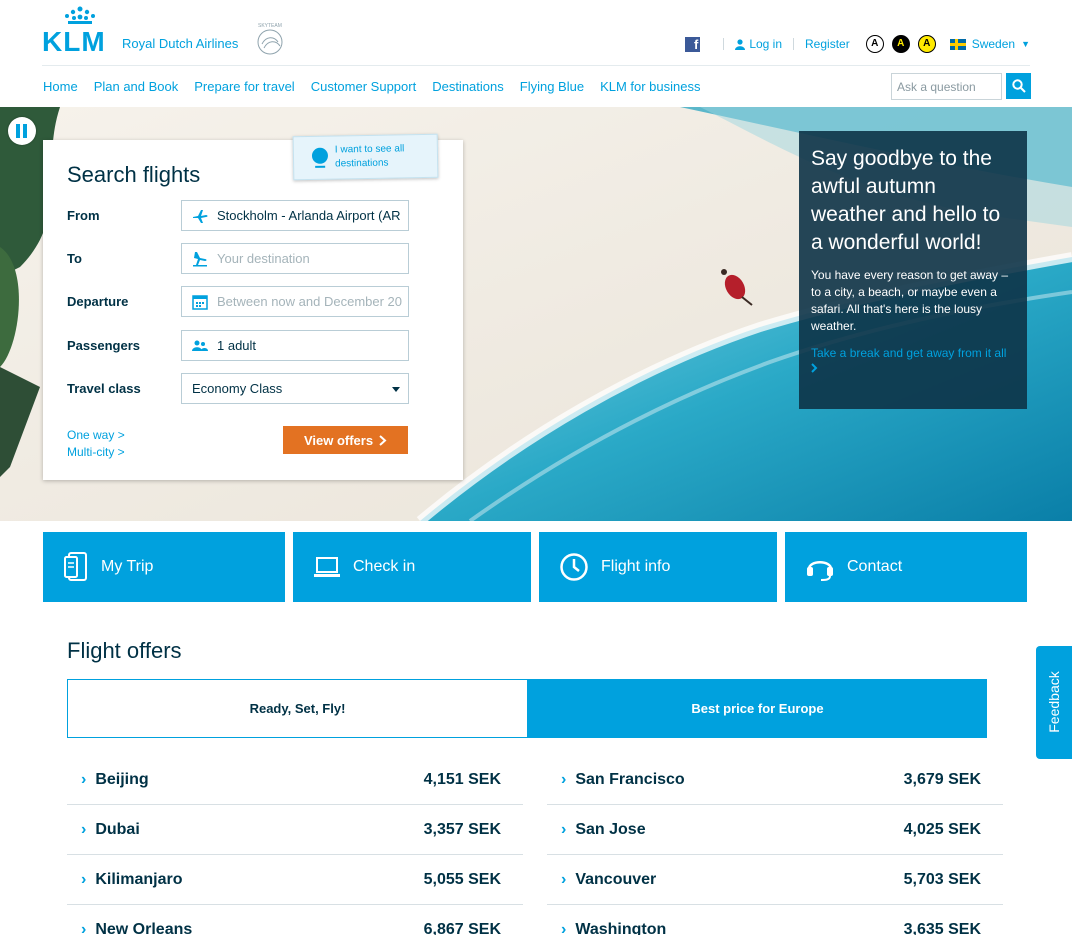 The width and height of the screenshot is (1072, 935). I want to click on plane-takeoff-icon, so click(200, 216).